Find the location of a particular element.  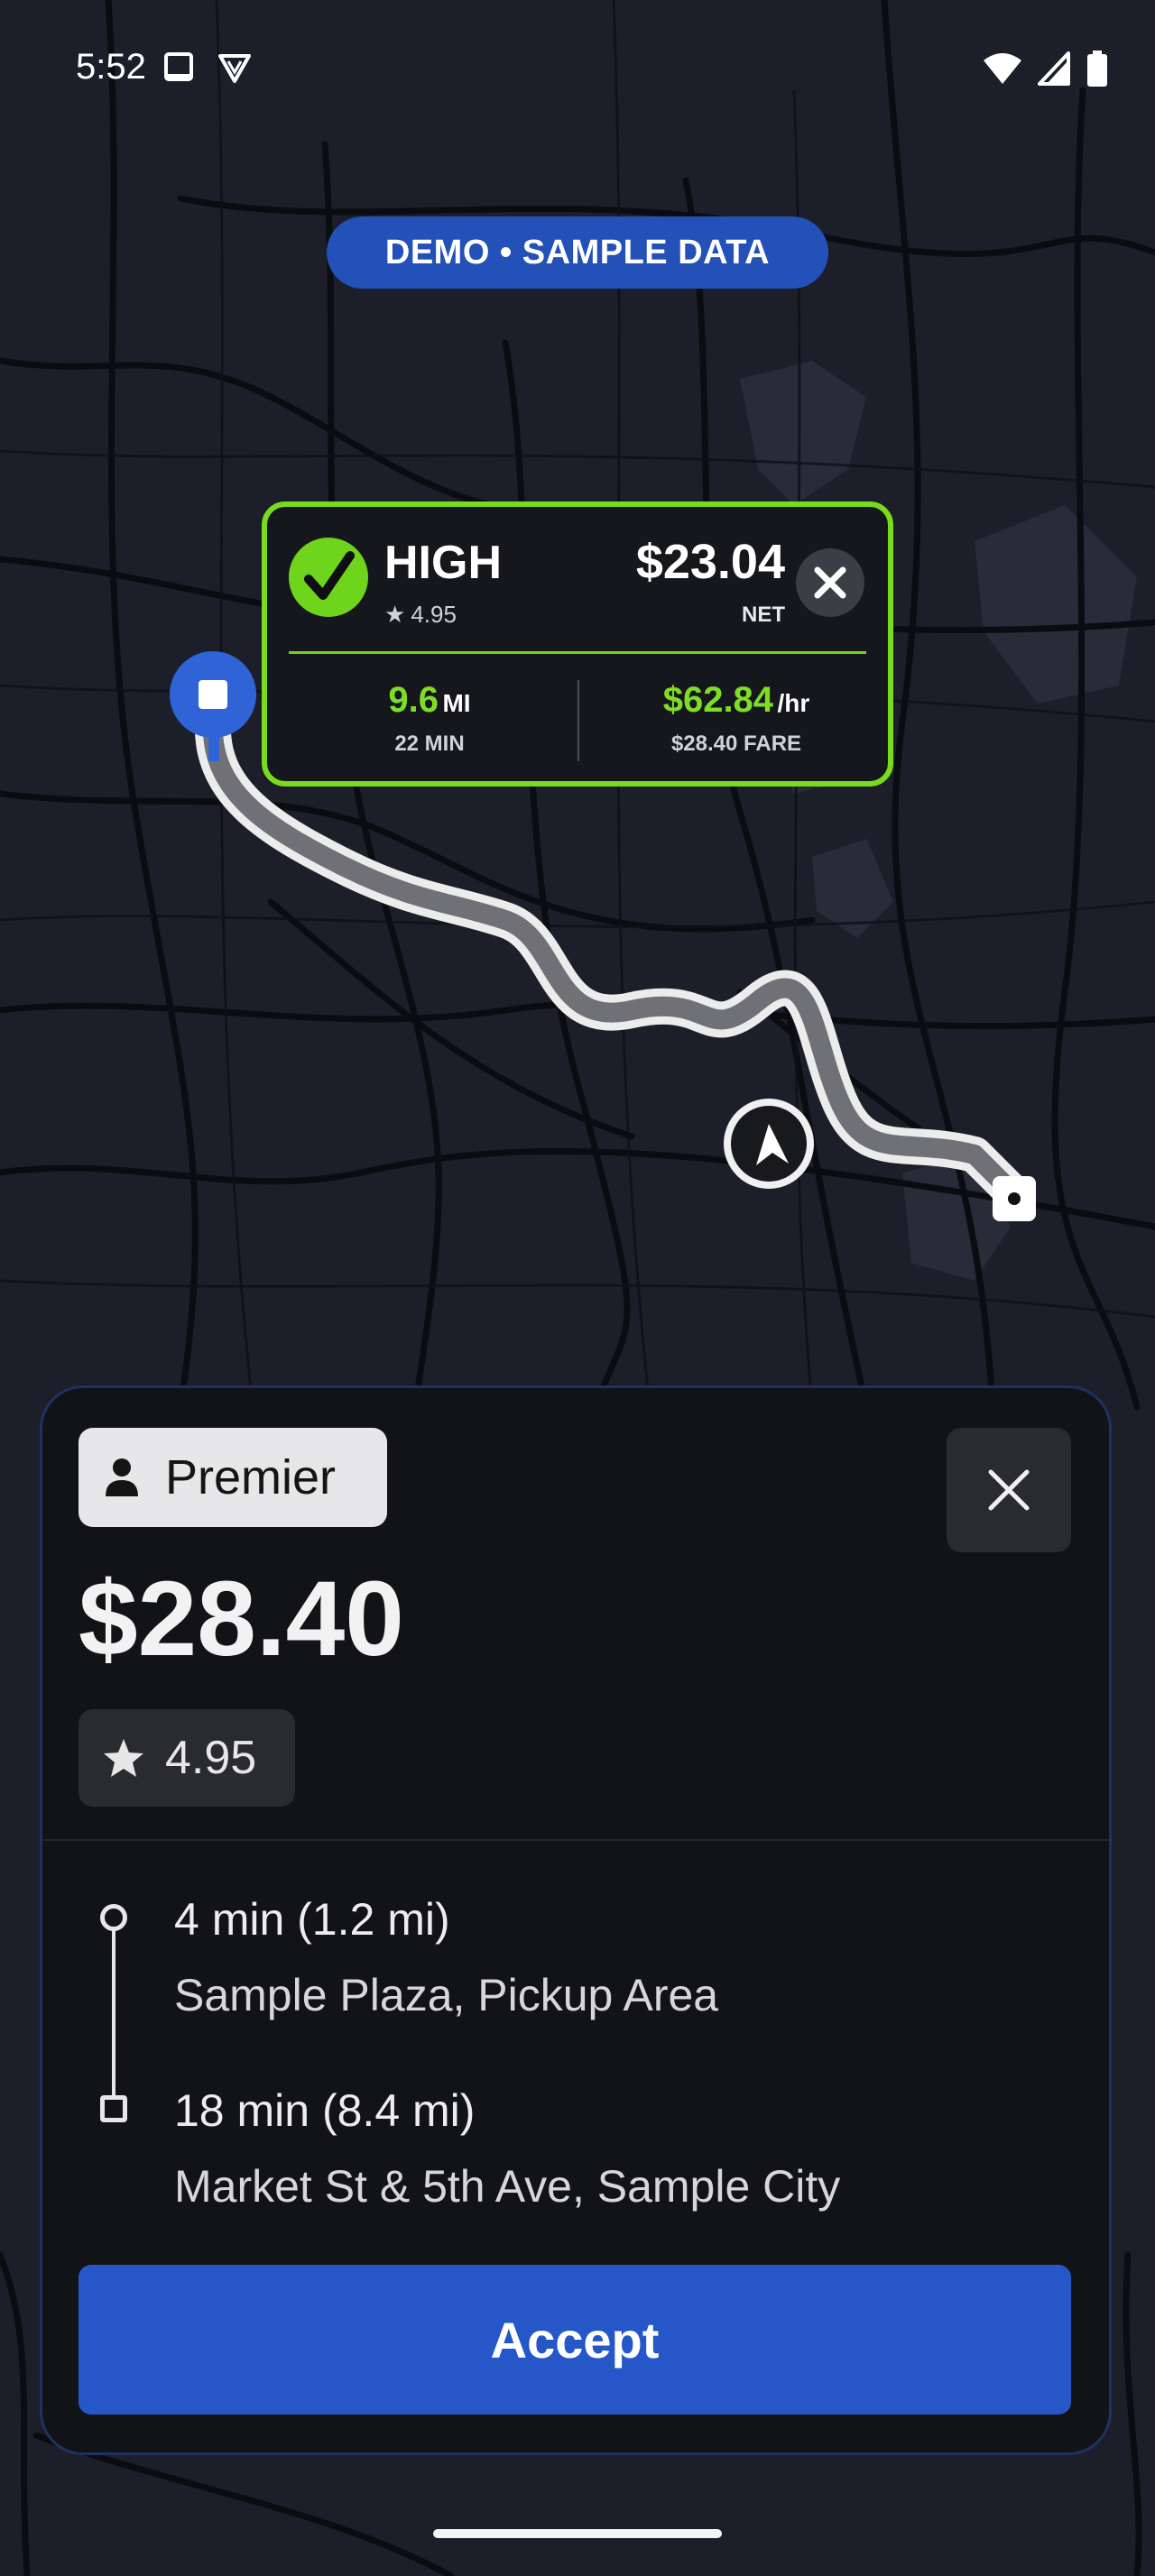

route-connector is located at coordinates (114, 2015).